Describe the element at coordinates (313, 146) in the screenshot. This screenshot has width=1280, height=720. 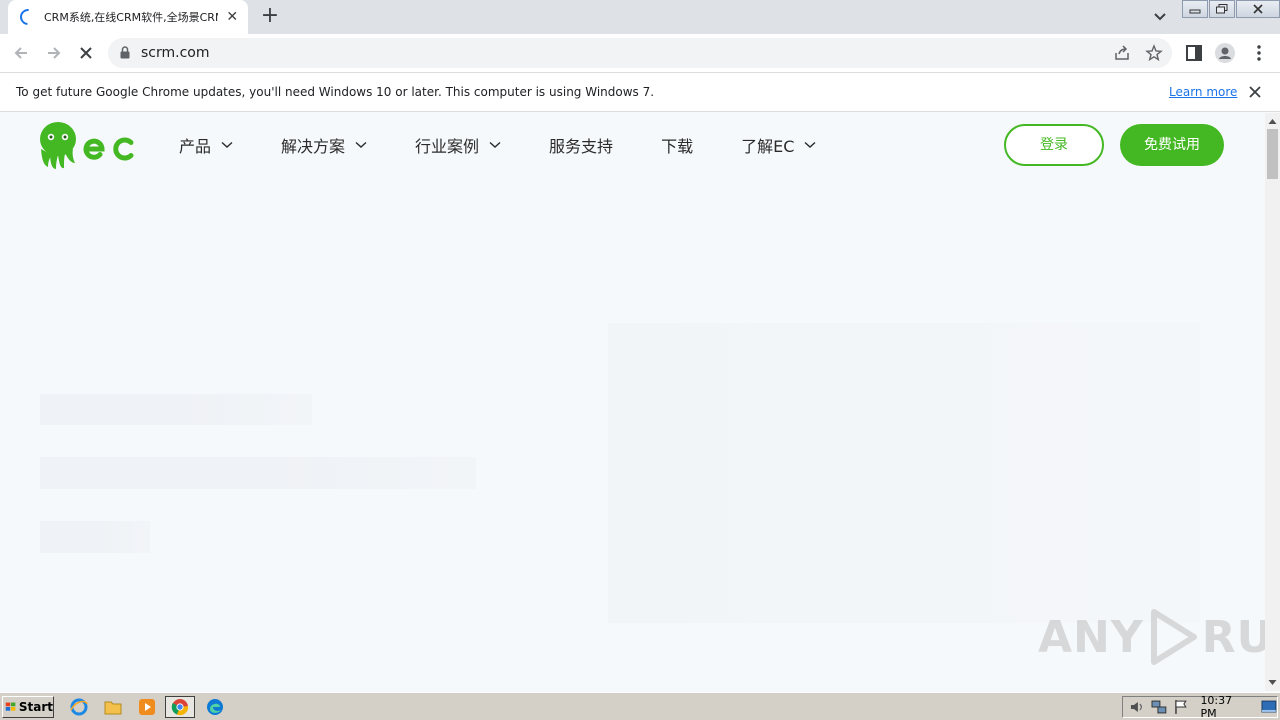
I see `nav-item-label: 解决方案` at that location.